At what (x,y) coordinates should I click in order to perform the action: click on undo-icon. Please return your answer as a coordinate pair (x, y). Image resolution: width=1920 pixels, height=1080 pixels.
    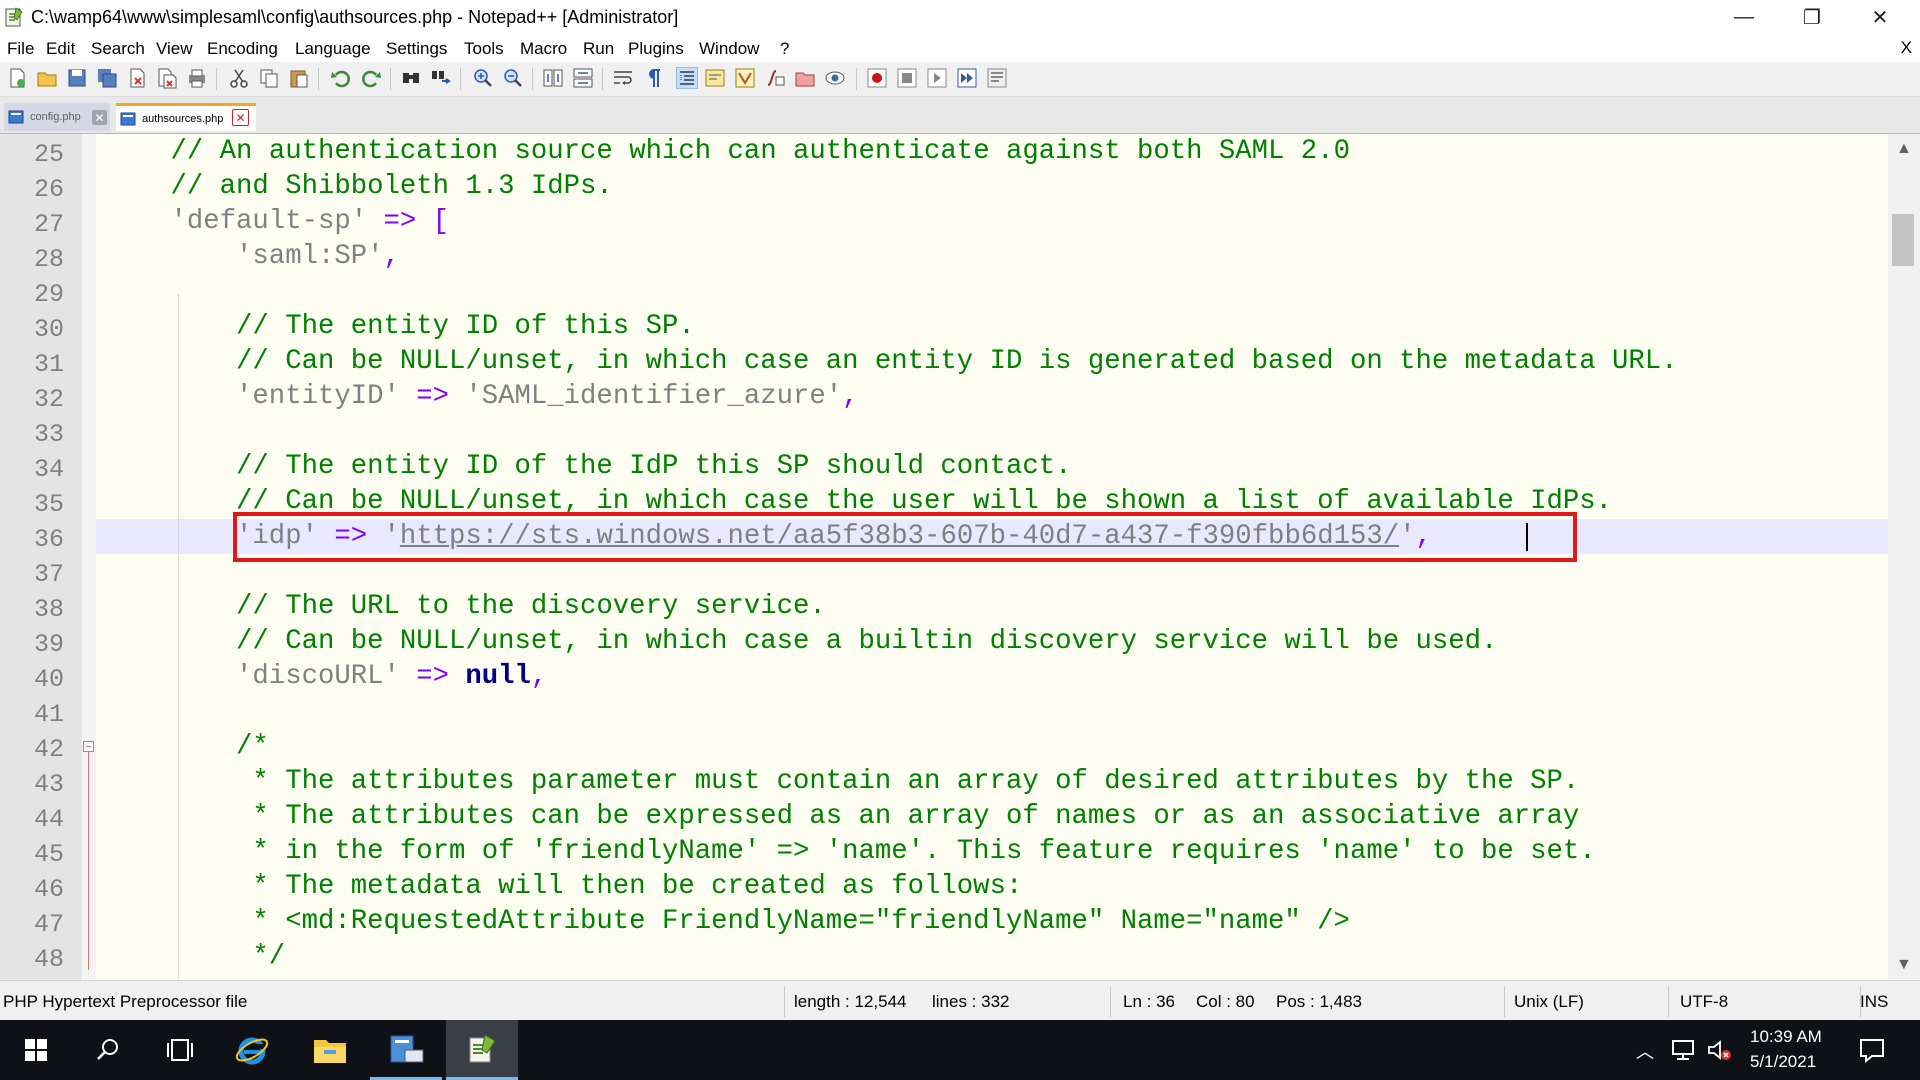
    Looking at the image, I should click on (341, 78).